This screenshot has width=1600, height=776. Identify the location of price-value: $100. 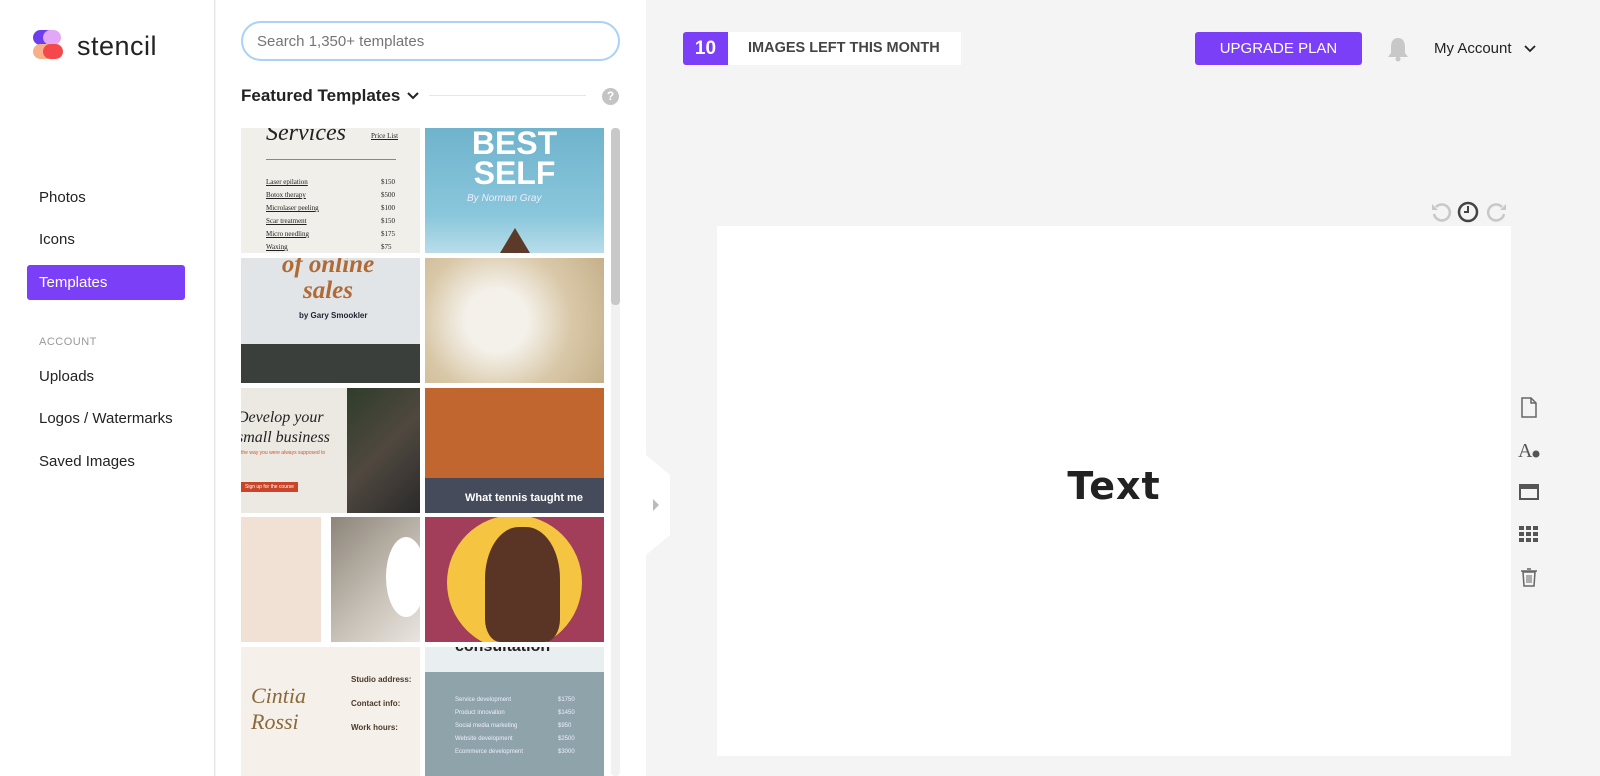
(388, 208).